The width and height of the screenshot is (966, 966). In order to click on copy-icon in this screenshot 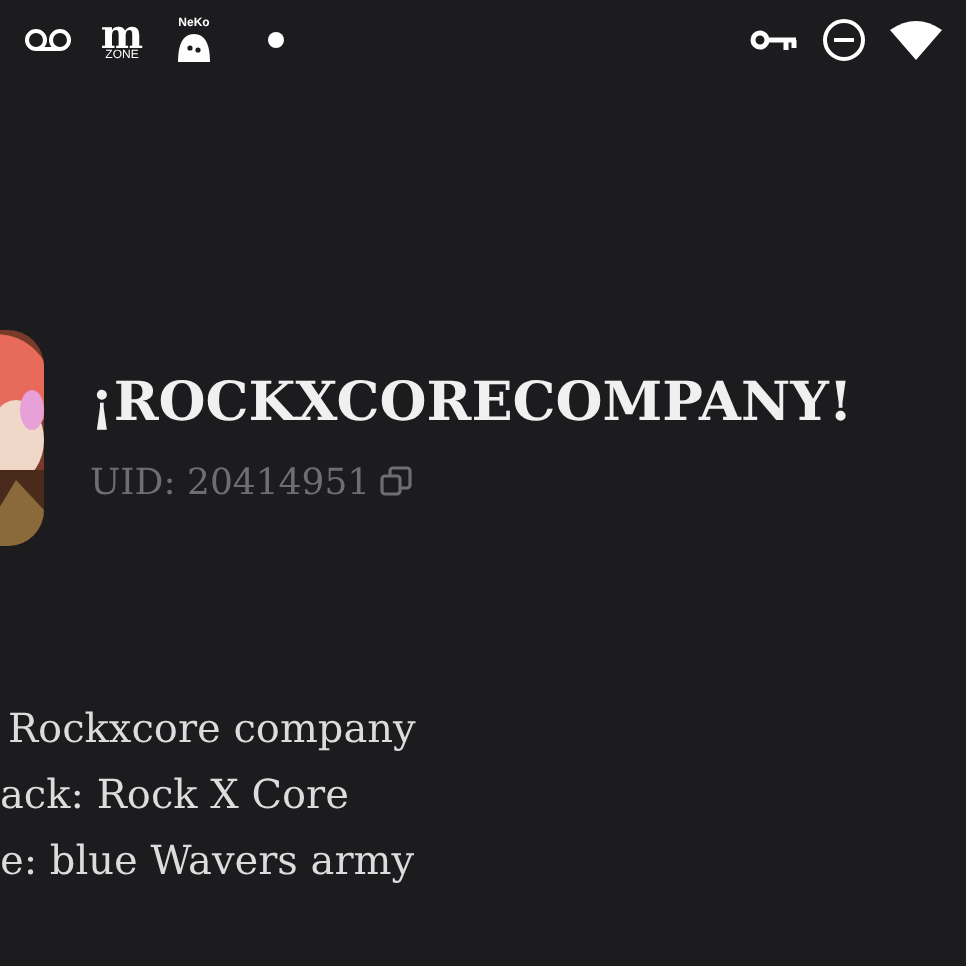, I will do `click(396, 482)`.